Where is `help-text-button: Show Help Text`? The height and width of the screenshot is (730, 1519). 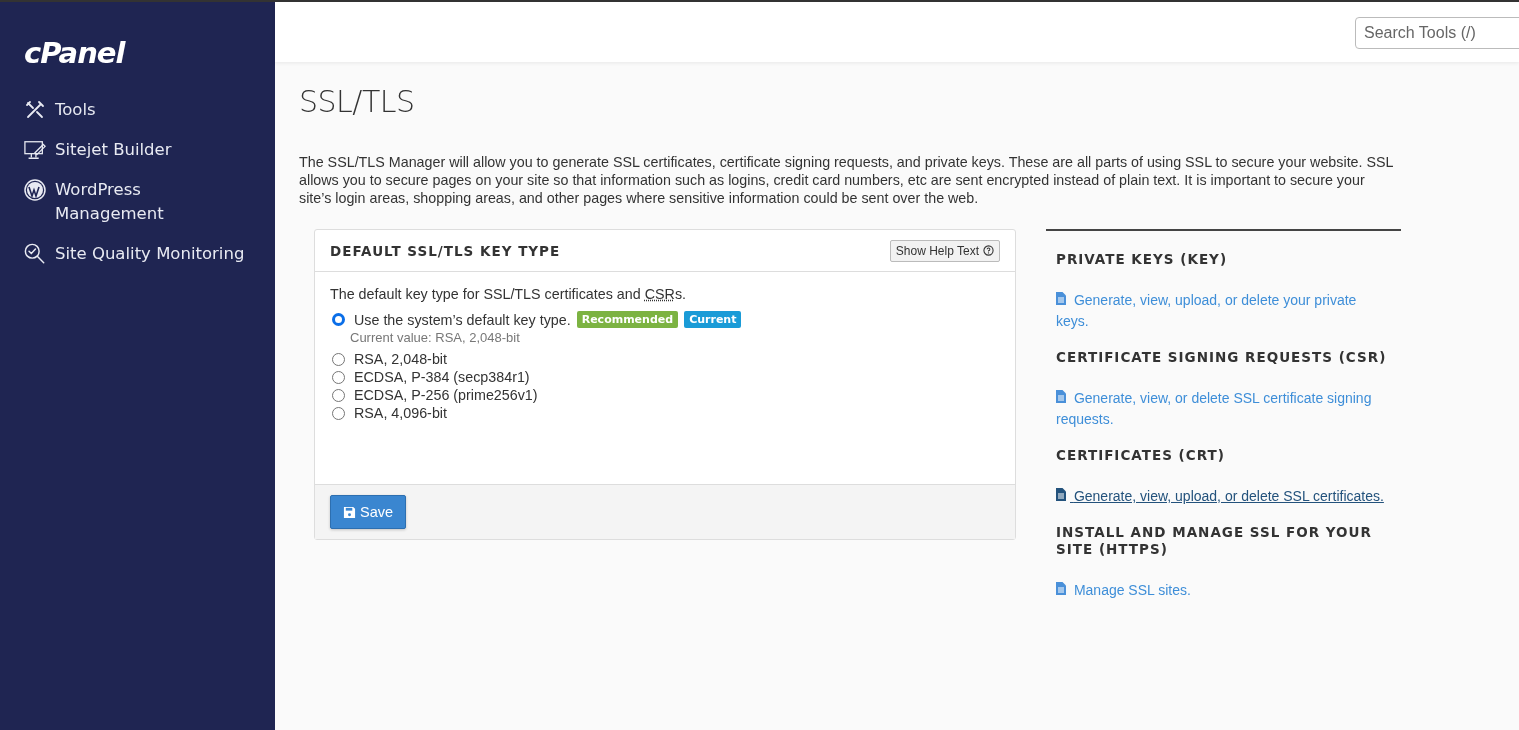 help-text-button: Show Help Text is located at coordinates (944, 250).